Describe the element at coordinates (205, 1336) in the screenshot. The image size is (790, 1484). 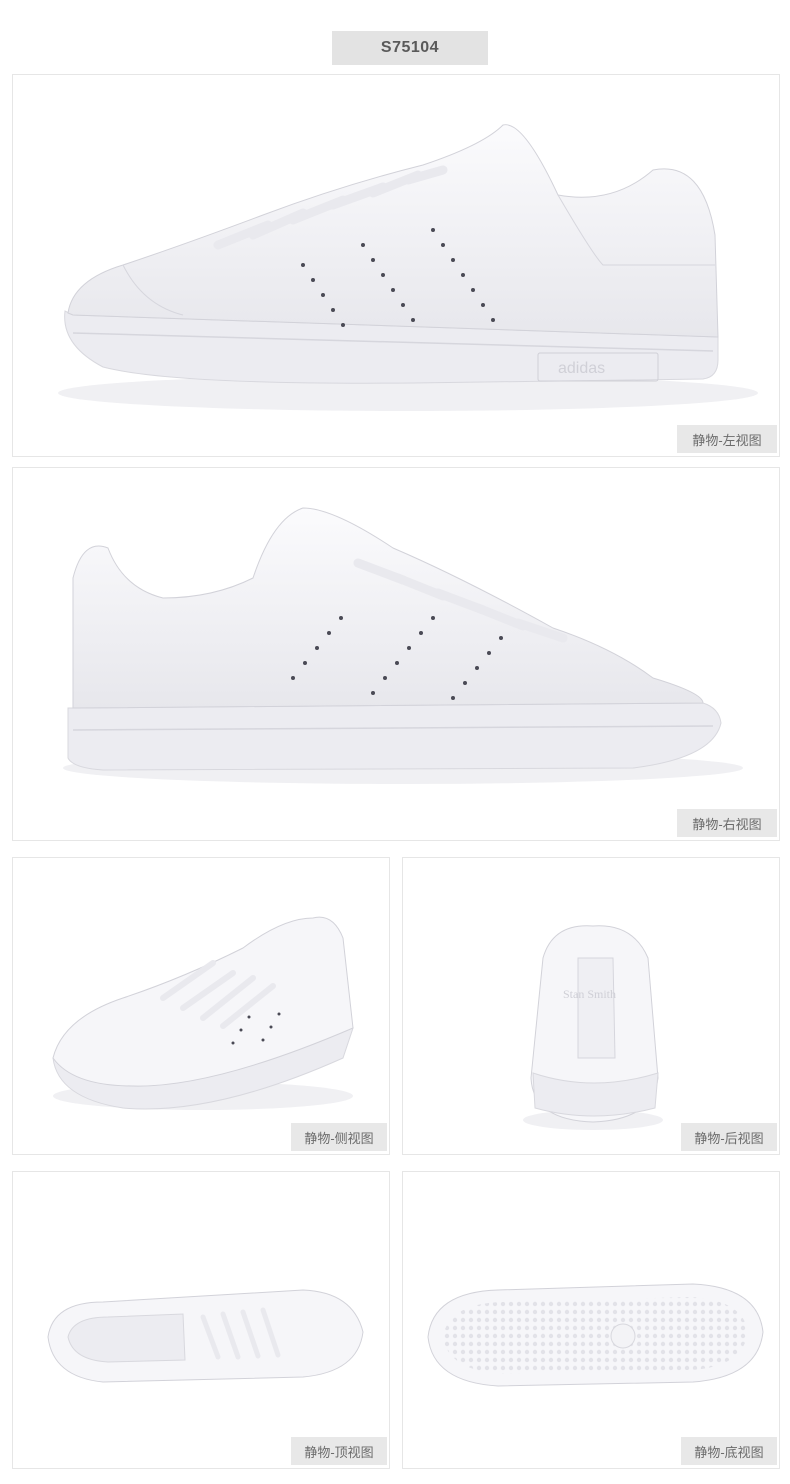
I see `shoe-top-view-image` at that location.